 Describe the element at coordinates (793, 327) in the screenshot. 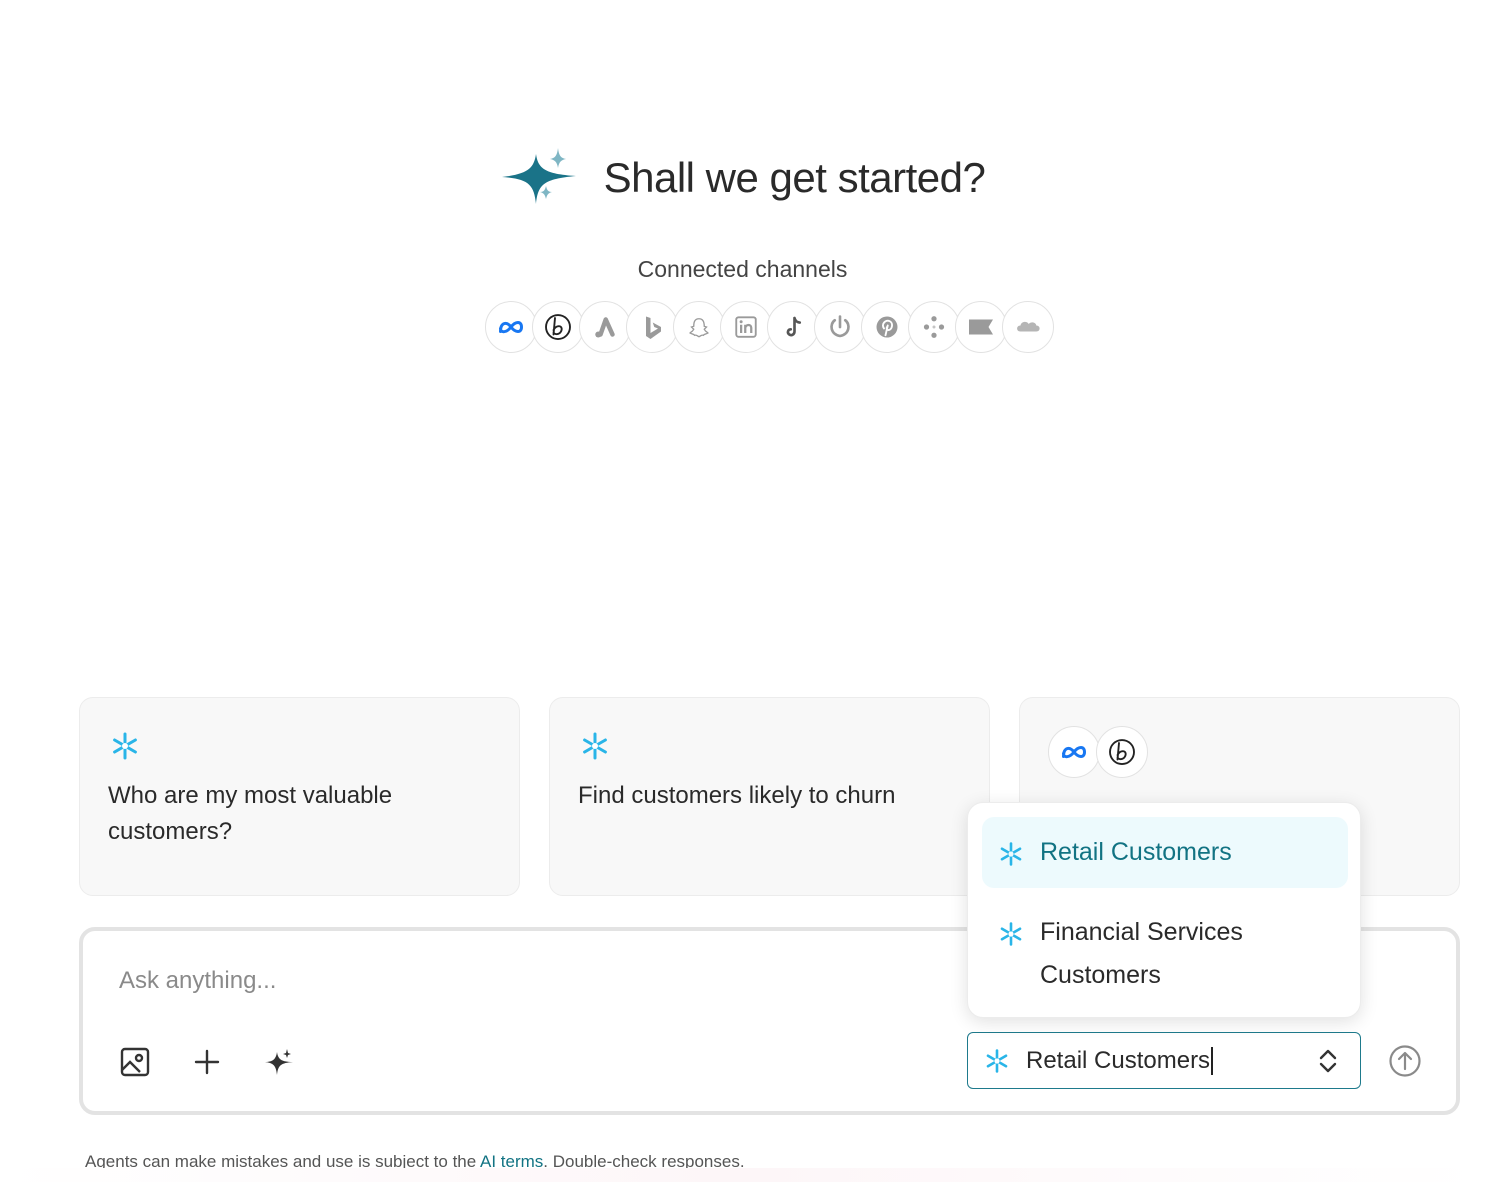

I see `tiktok-icon` at that location.